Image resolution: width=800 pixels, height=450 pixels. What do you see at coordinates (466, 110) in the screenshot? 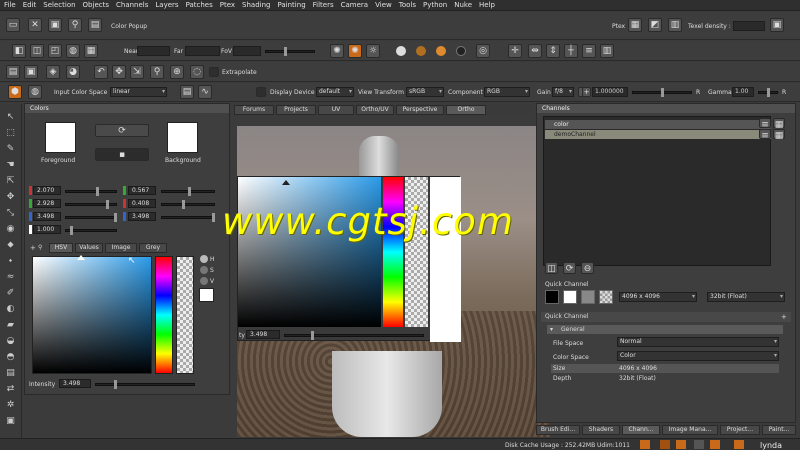
I see `tab-ortho: Ortho` at bounding box center [466, 110].